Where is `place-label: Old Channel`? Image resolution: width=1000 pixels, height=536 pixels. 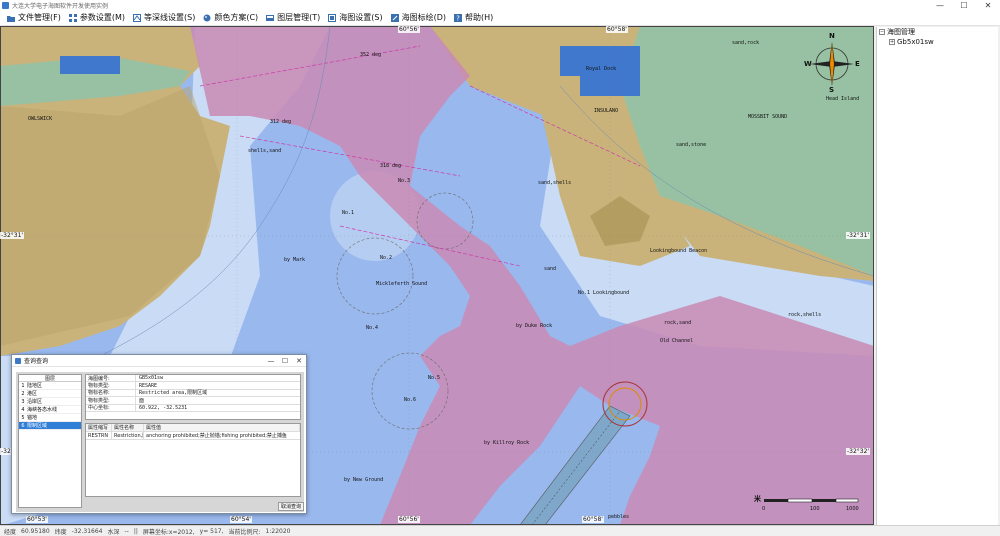 place-label: Old Channel is located at coordinates (677, 341).